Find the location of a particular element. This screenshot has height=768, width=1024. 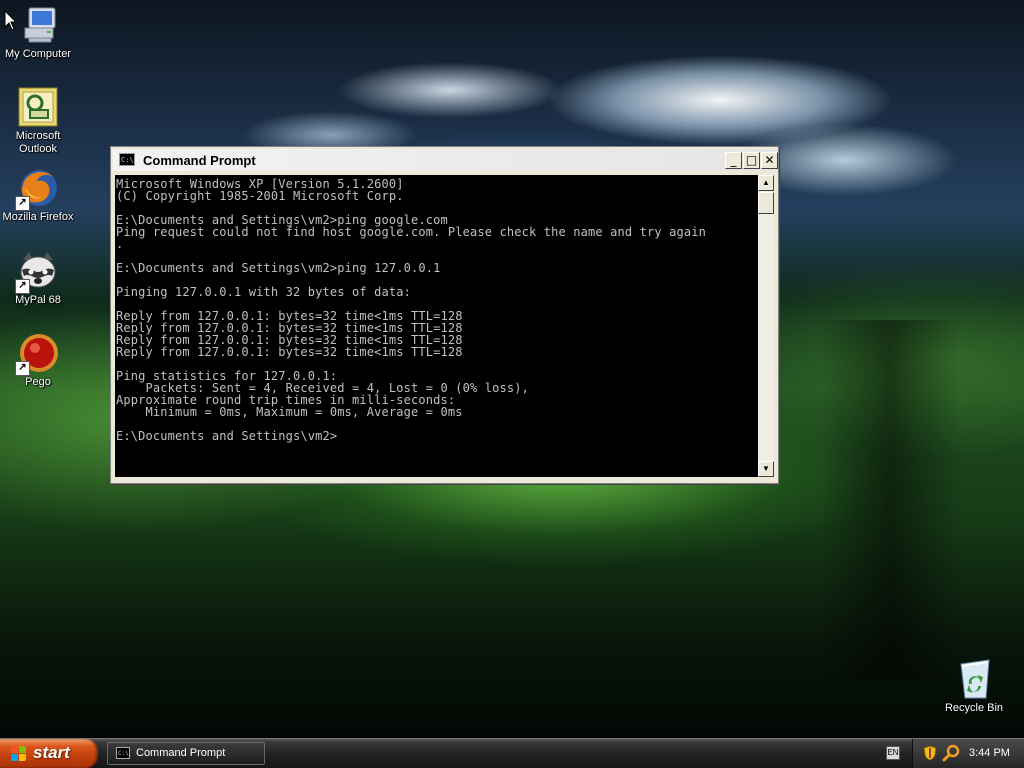

desktop-icon-label: My Computer is located at coordinates (38, 54).